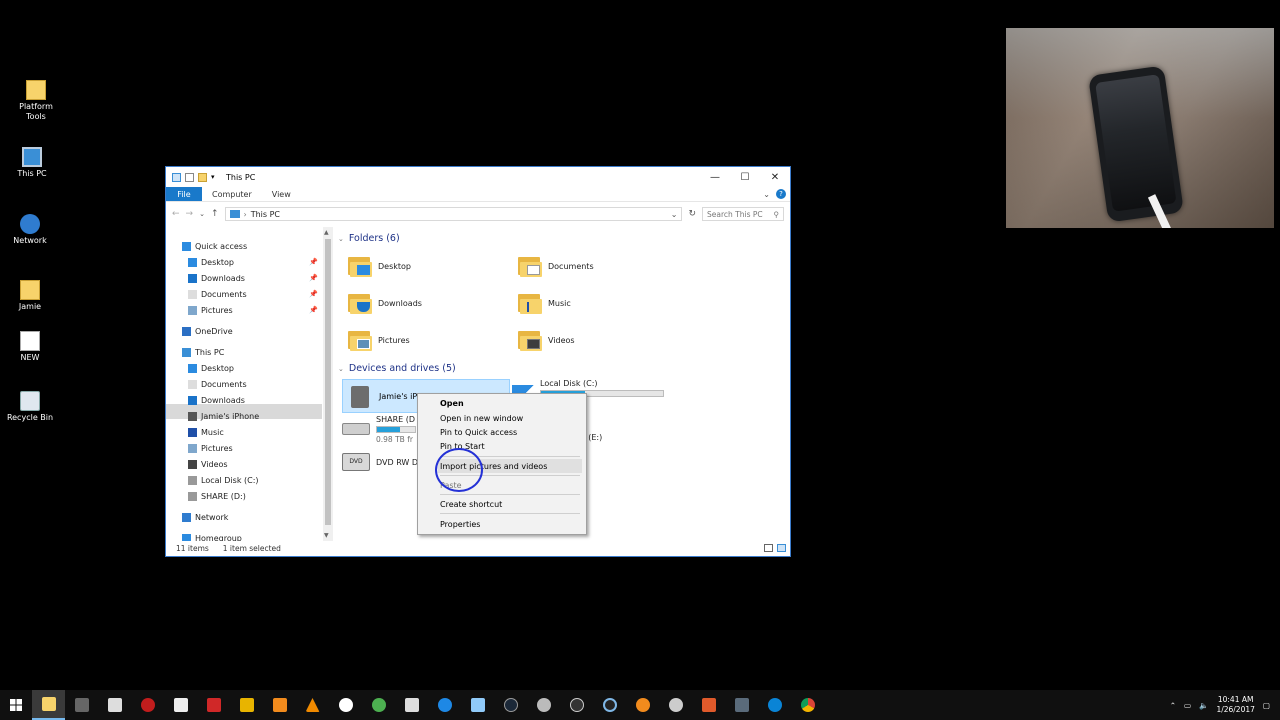 Image resolution: width=1280 pixels, height=720 pixels. What do you see at coordinates (379, 266) in the screenshot?
I see `folder-desktop: Desktop` at bounding box center [379, 266].